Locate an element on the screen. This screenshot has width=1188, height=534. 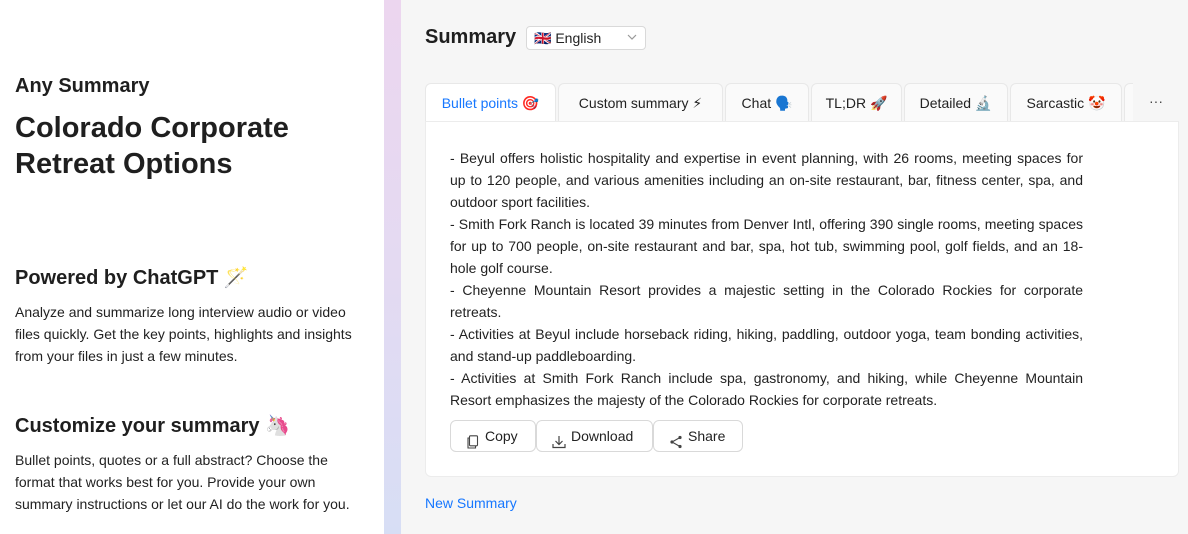
tab-detailed: Detailed 🔬 is located at coordinates (956, 102).